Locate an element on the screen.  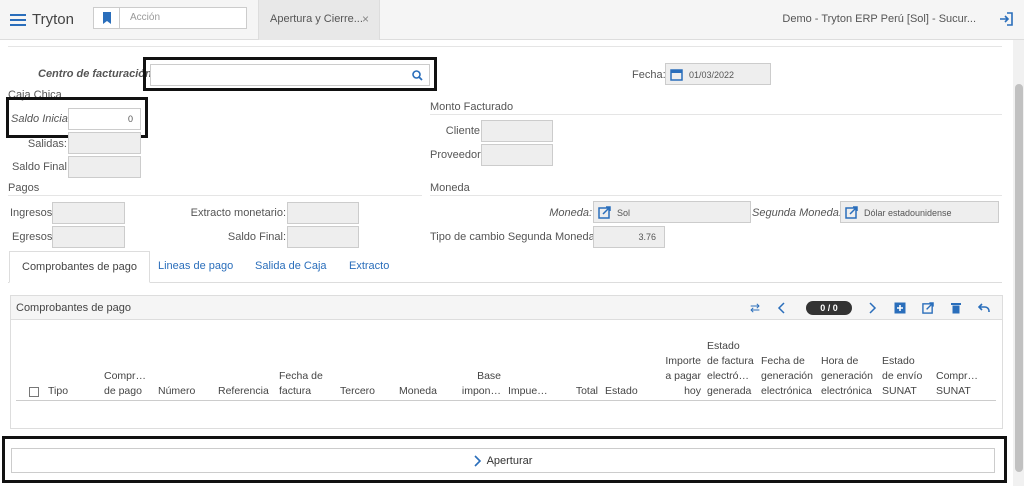
highlight-centro is located at coordinates (290, 74).